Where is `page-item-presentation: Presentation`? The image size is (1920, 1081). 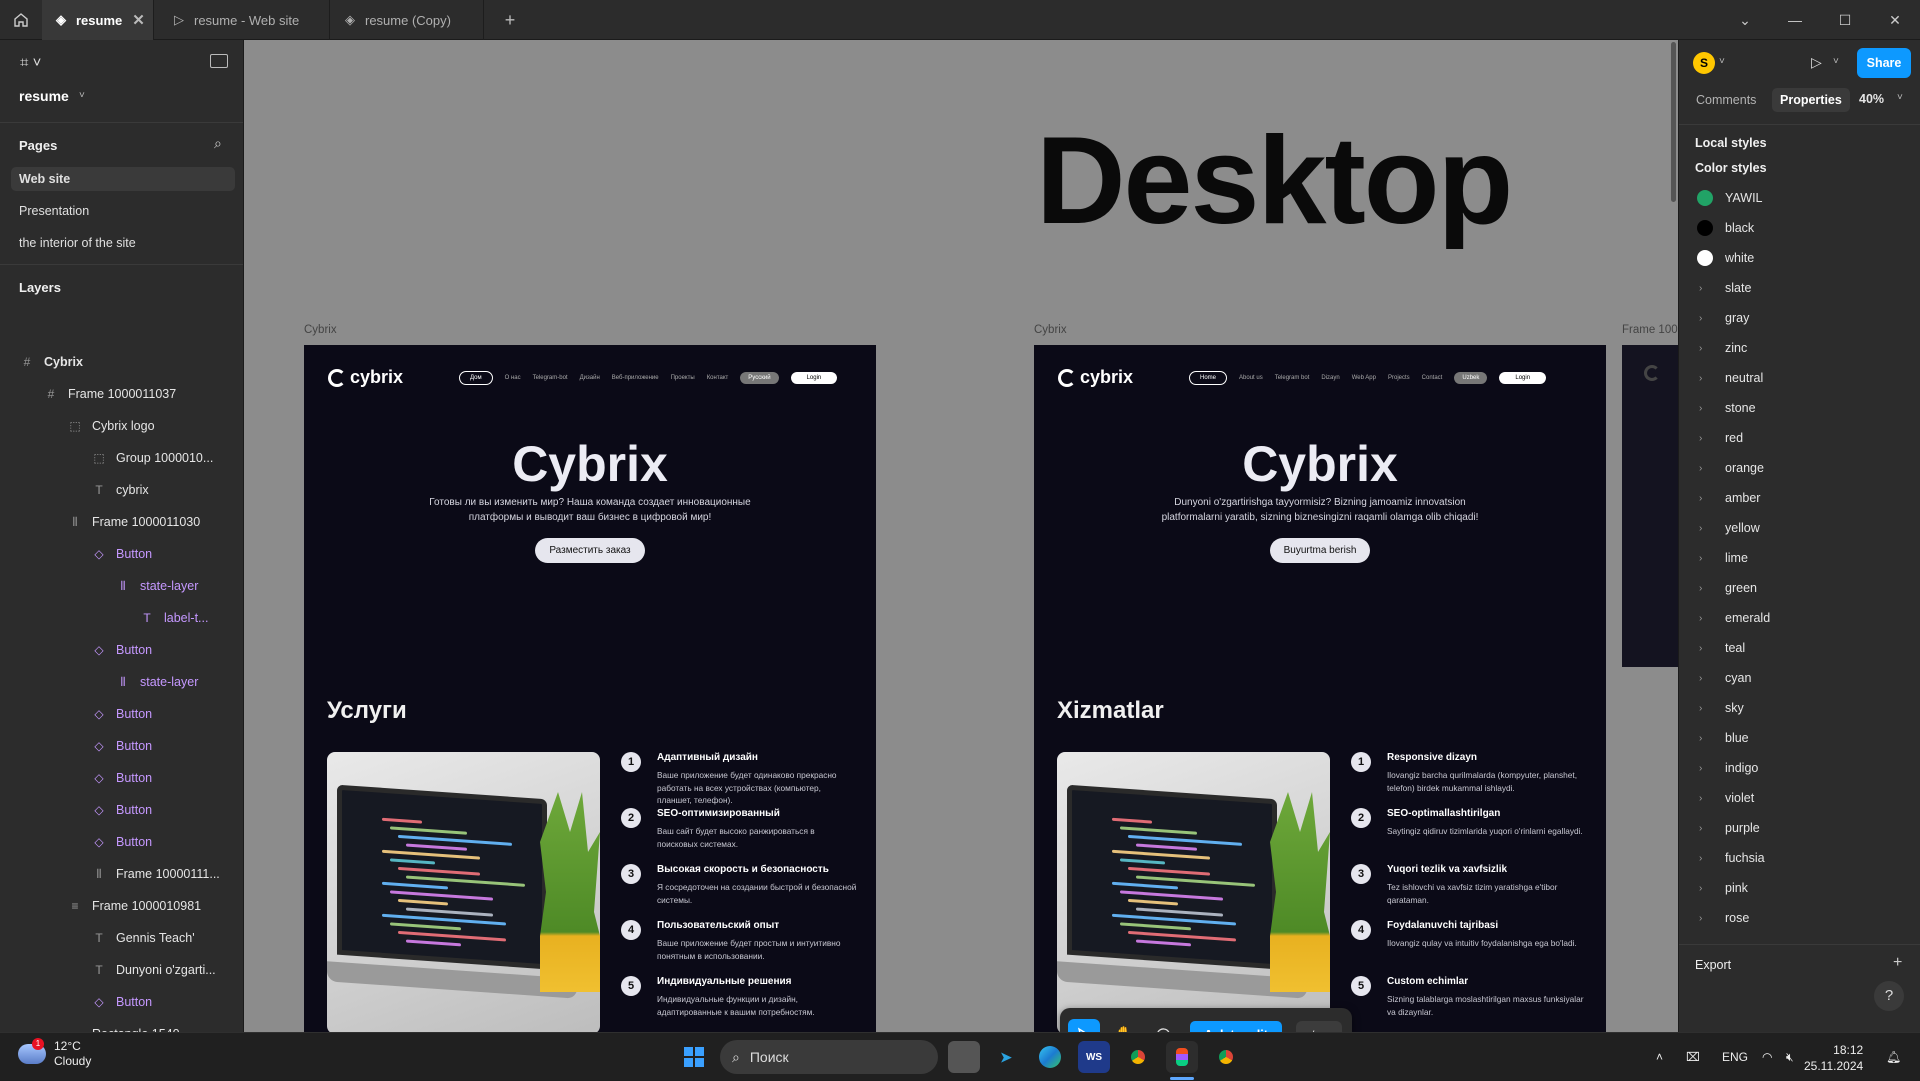 page-item-presentation: Presentation is located at coordinates (123, 211).